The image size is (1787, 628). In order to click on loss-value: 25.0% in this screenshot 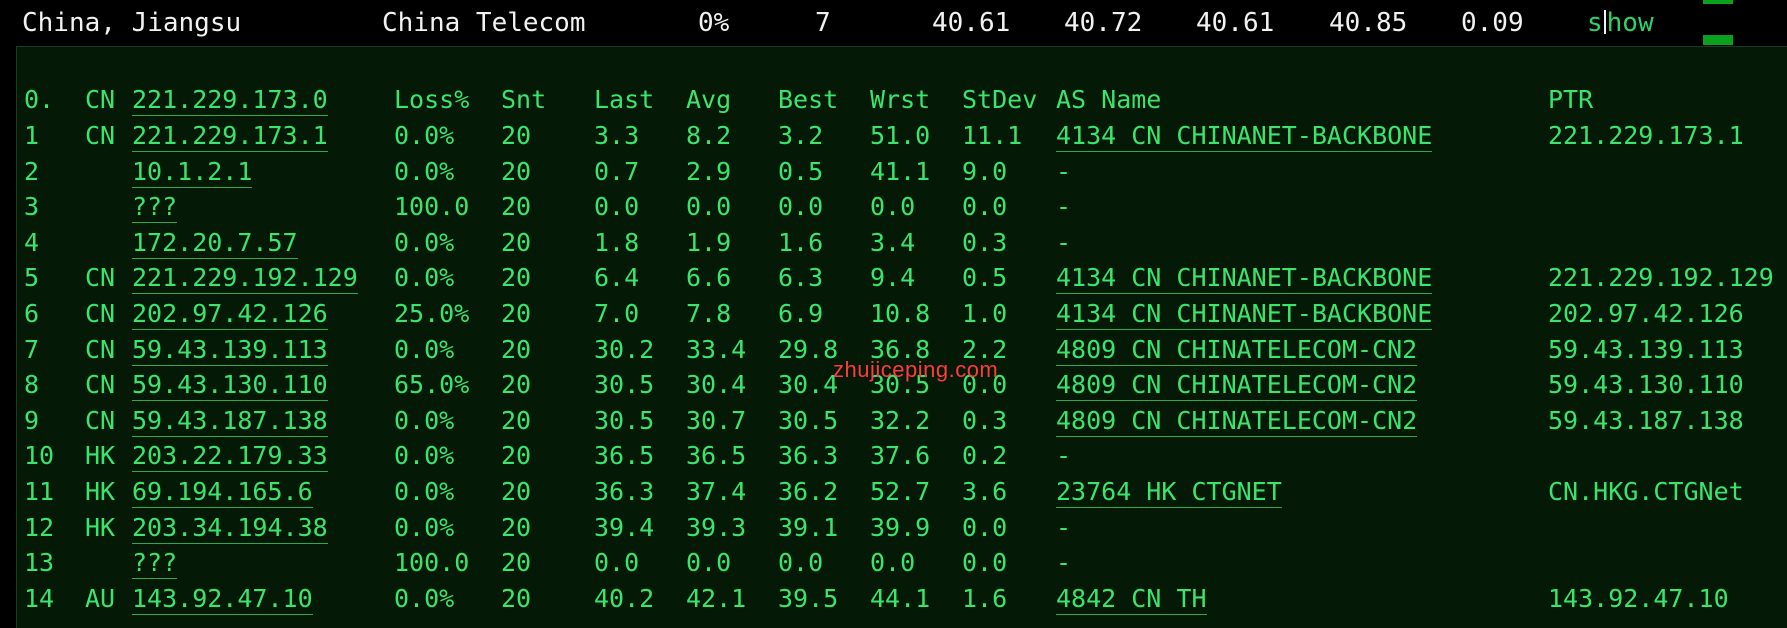, I will do `click(432, 313)`.